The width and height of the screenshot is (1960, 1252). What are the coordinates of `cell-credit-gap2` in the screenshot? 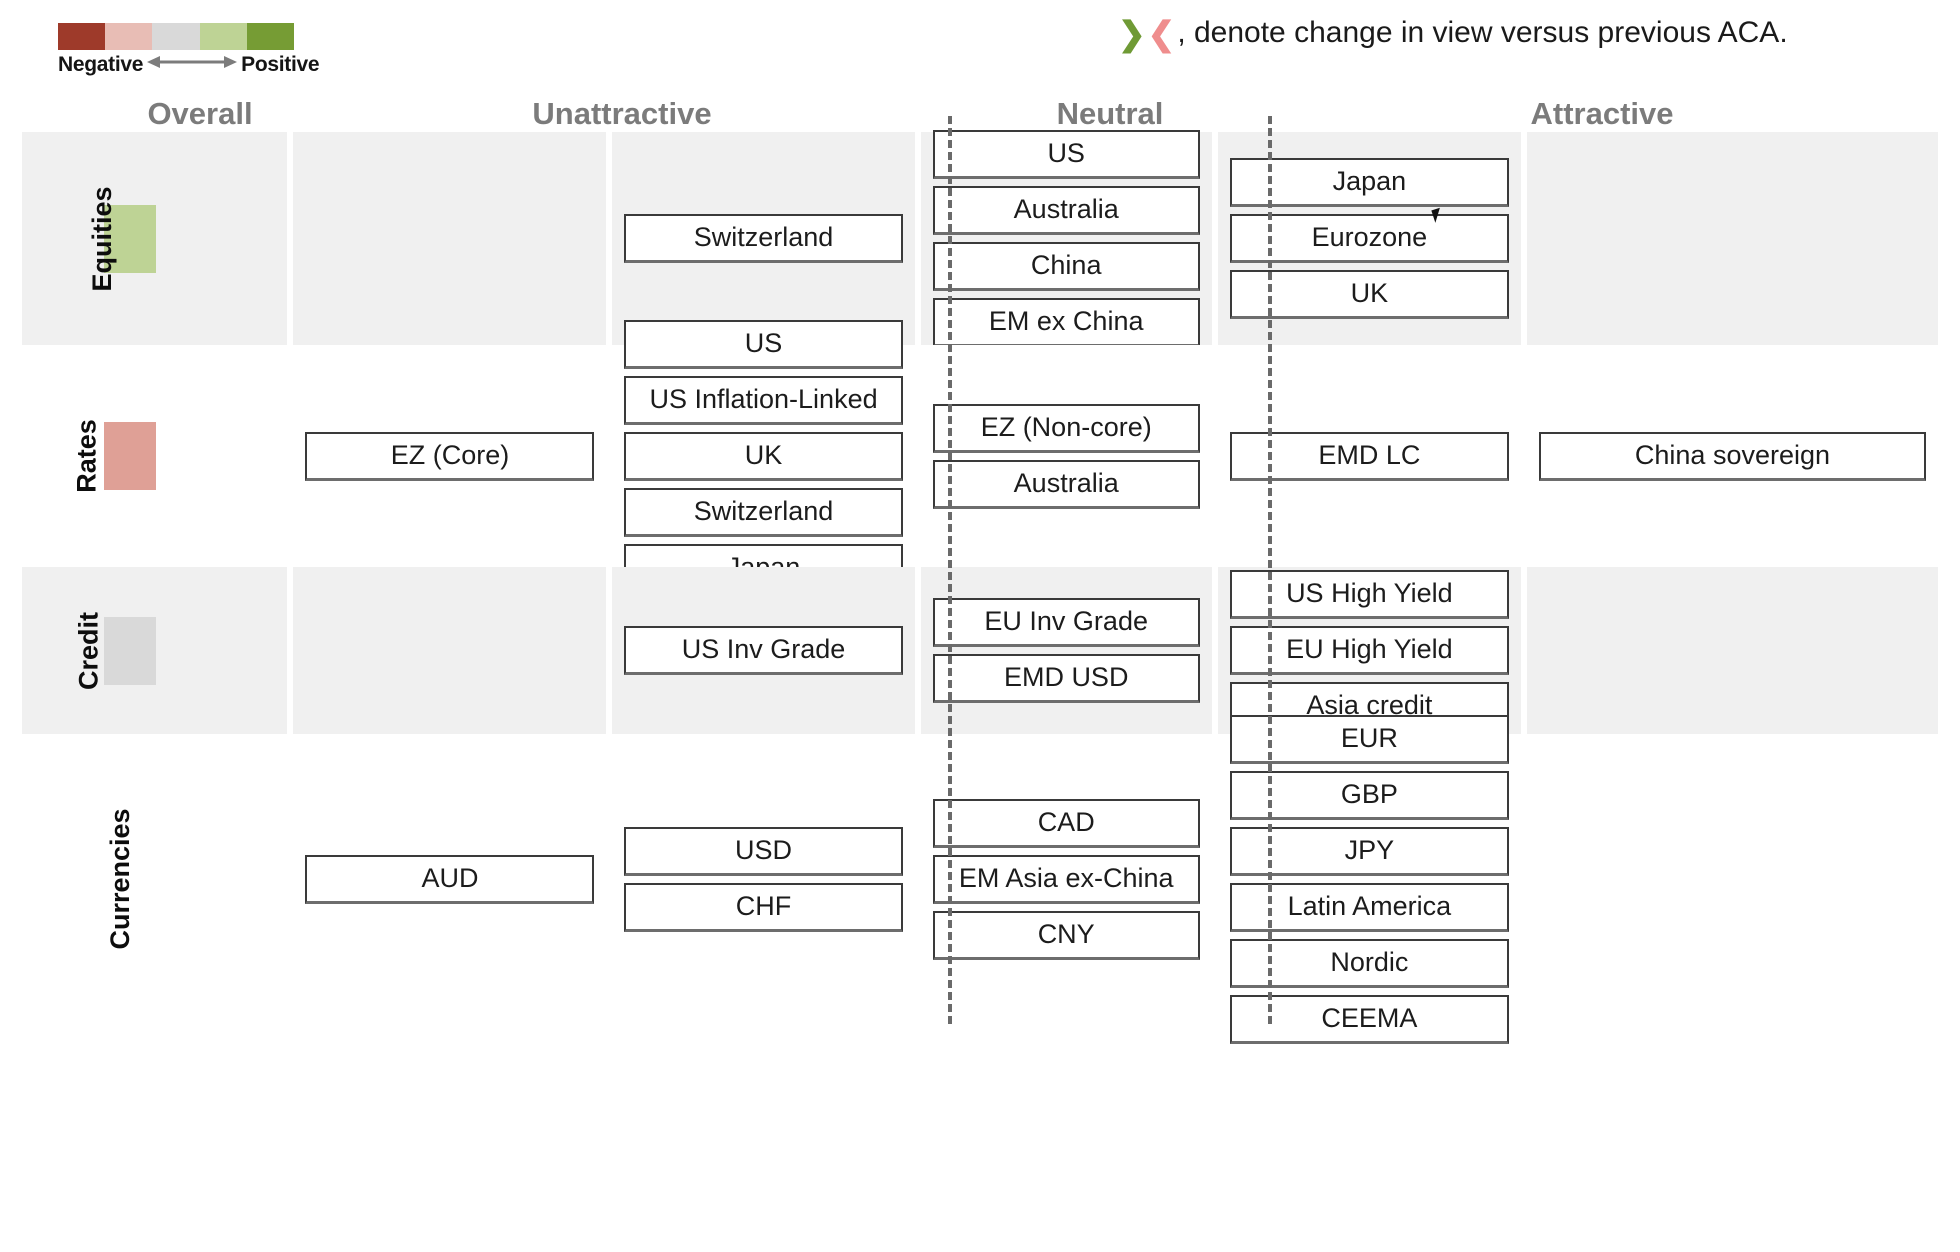 It's located at (1732, 650).